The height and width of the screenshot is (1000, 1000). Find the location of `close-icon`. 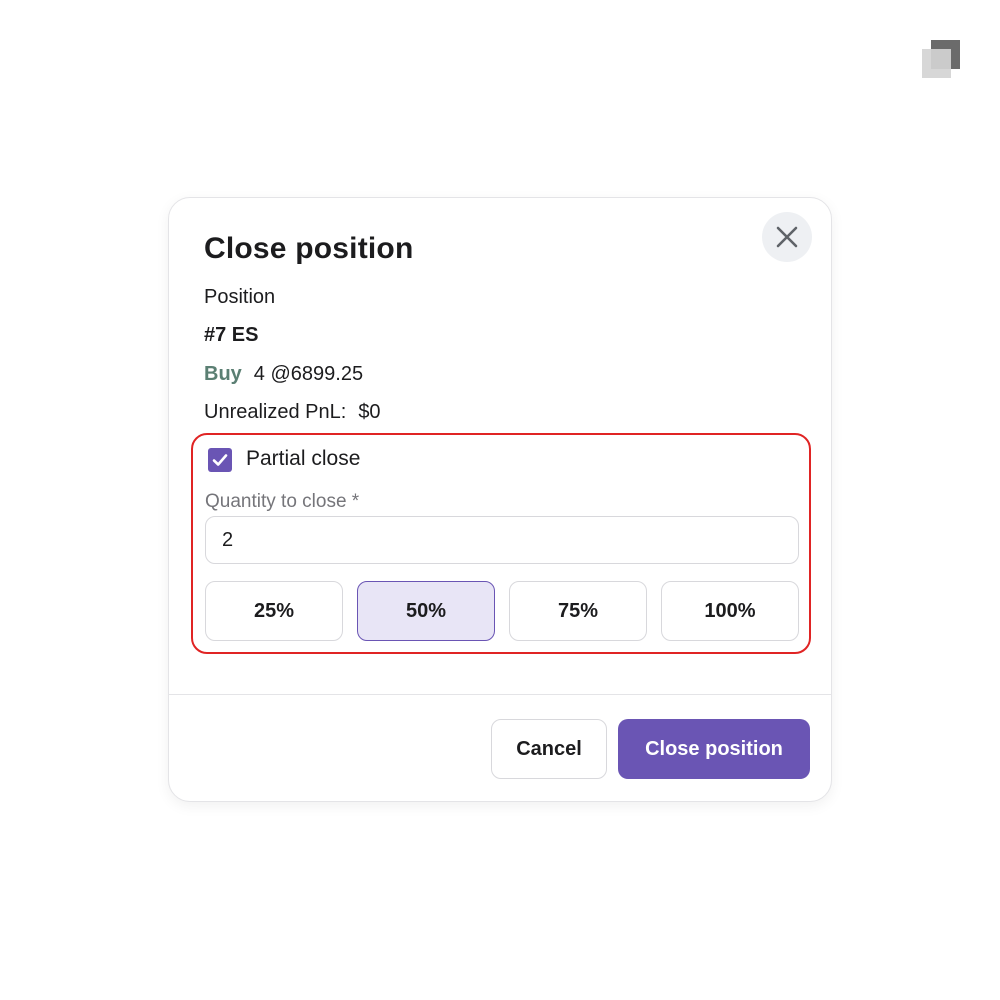

close-icon is located at coordinates (787, 237).